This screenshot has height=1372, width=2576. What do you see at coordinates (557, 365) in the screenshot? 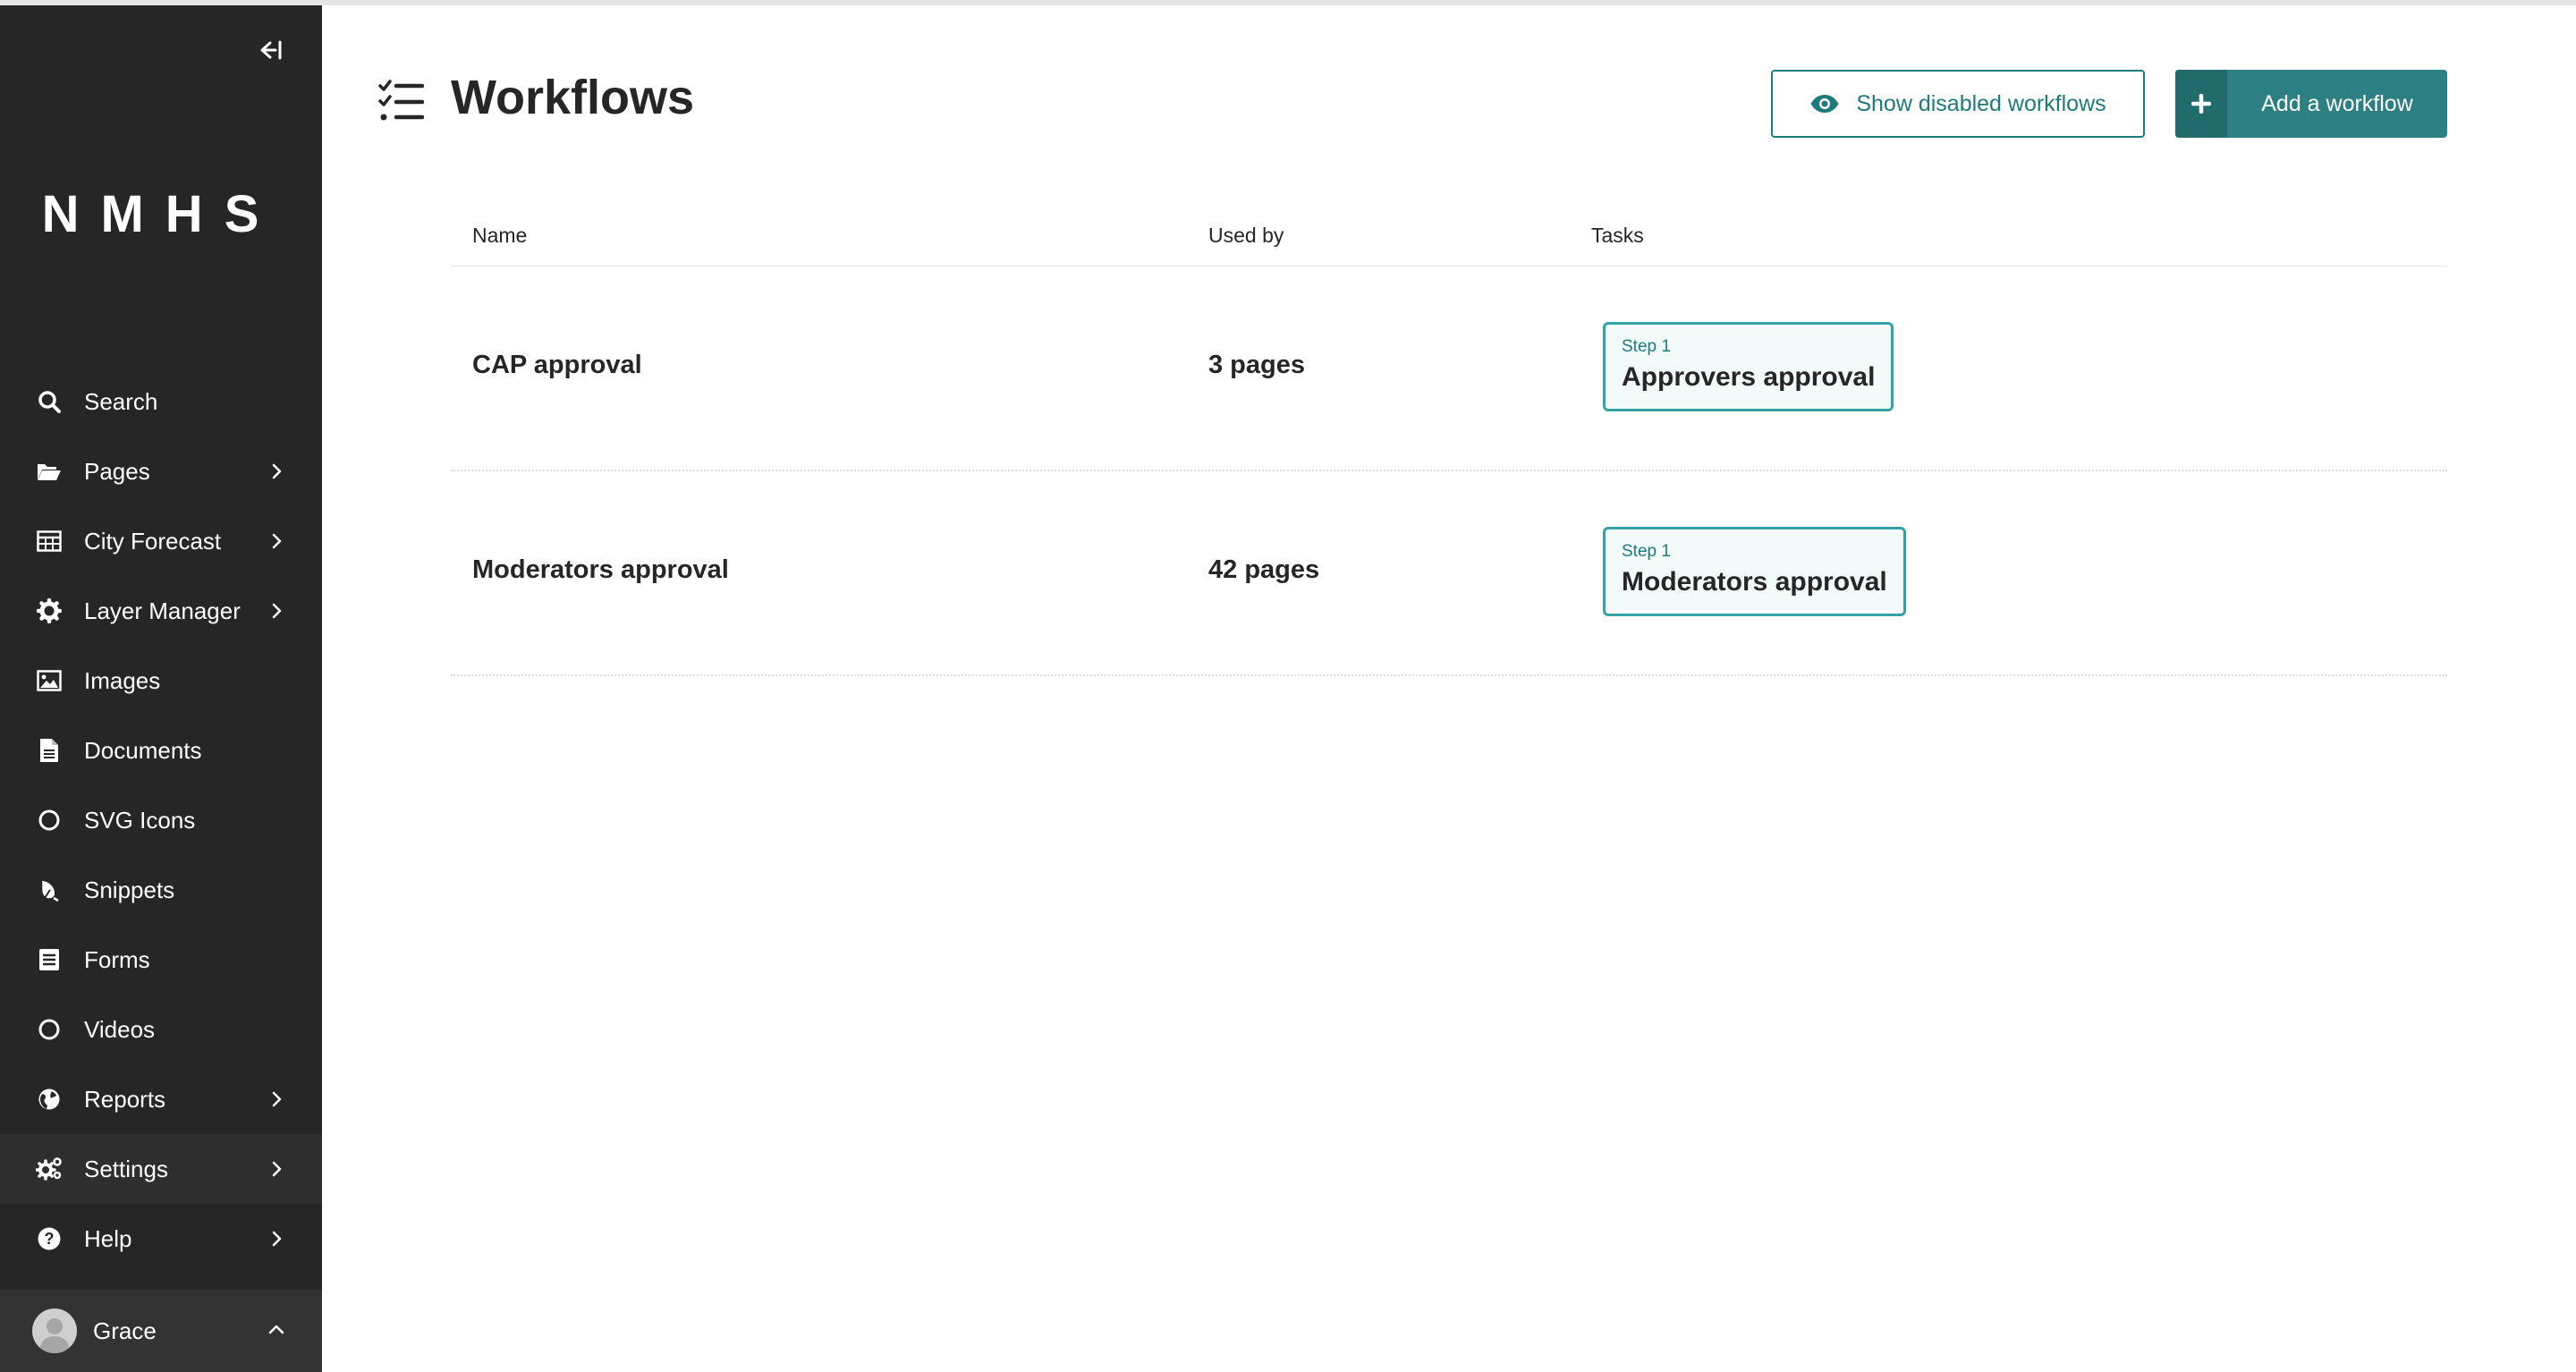
I see `workflow-name-link: CAP approval` at bounding box center [557, 365].